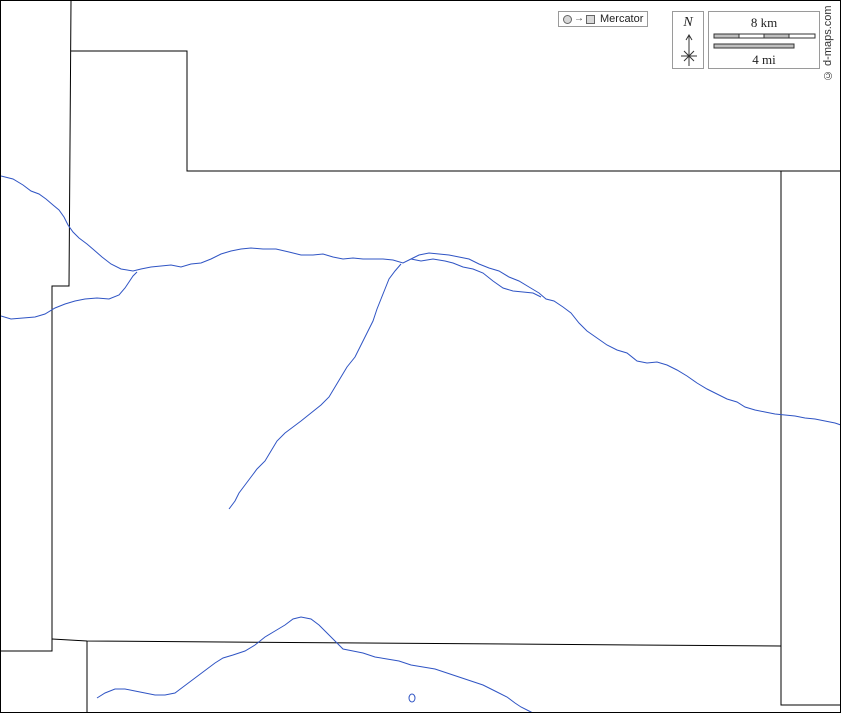  Describe the element at coordinates (476, 278) in the screenshot. I see `river-east-branch` at that location.